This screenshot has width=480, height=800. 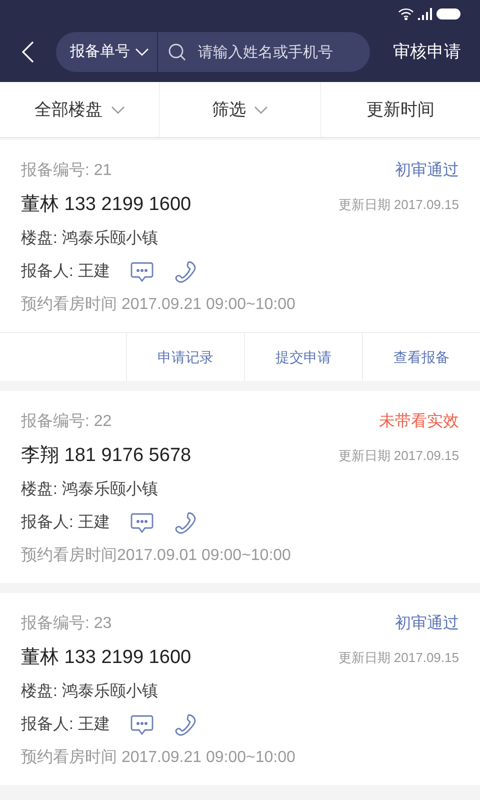 What do you see at coordinates (400, 109) in the screenshot?
I see `filter-tab: 更新时间` at bounding box center [400, 109].